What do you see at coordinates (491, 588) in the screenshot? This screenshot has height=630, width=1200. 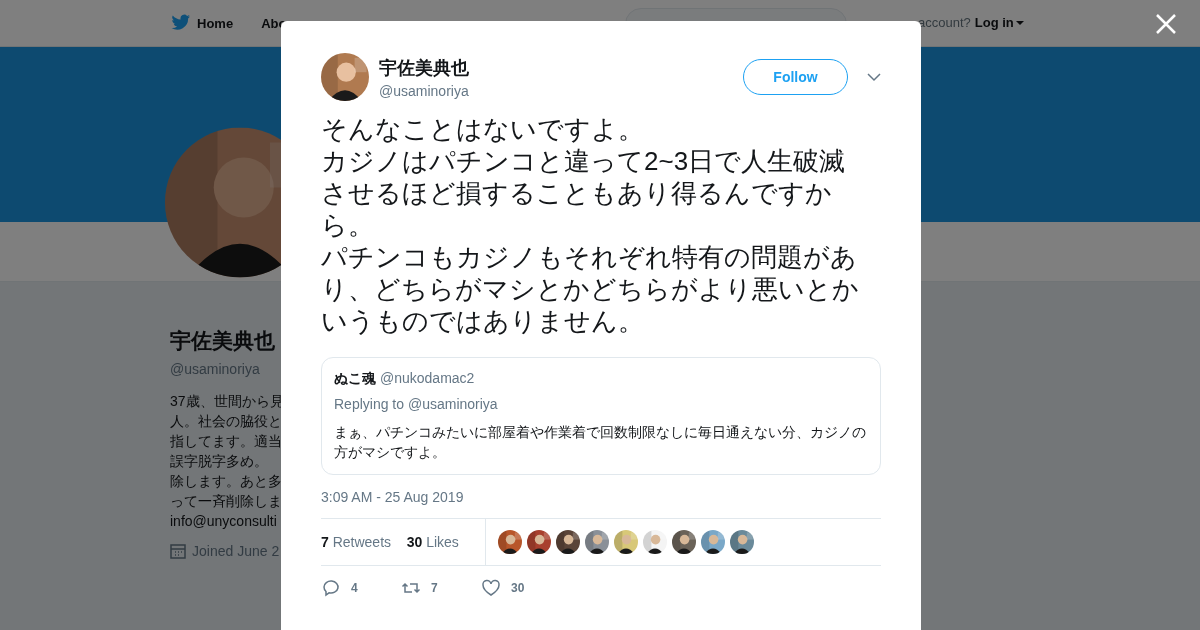 I see `like-icon` at bounding box center [491, 588].